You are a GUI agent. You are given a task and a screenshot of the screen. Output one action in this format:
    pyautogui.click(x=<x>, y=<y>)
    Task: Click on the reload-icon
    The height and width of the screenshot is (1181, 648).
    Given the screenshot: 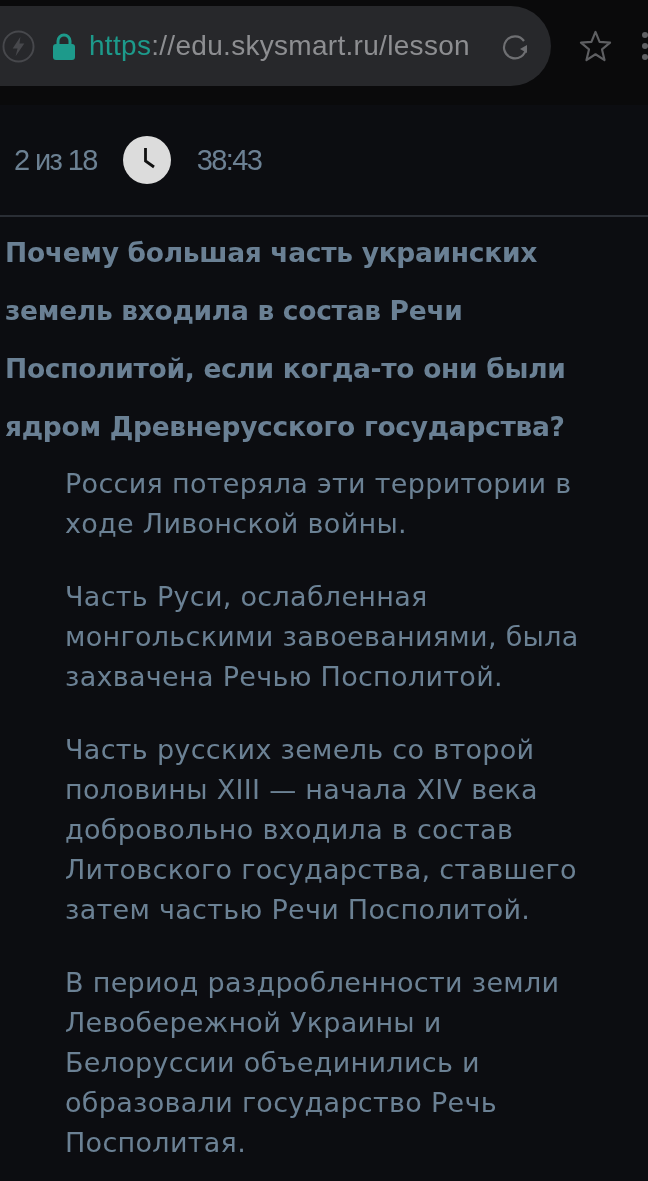 What is the action you would take?
    pyautogui.click(x=515, y=46)
    